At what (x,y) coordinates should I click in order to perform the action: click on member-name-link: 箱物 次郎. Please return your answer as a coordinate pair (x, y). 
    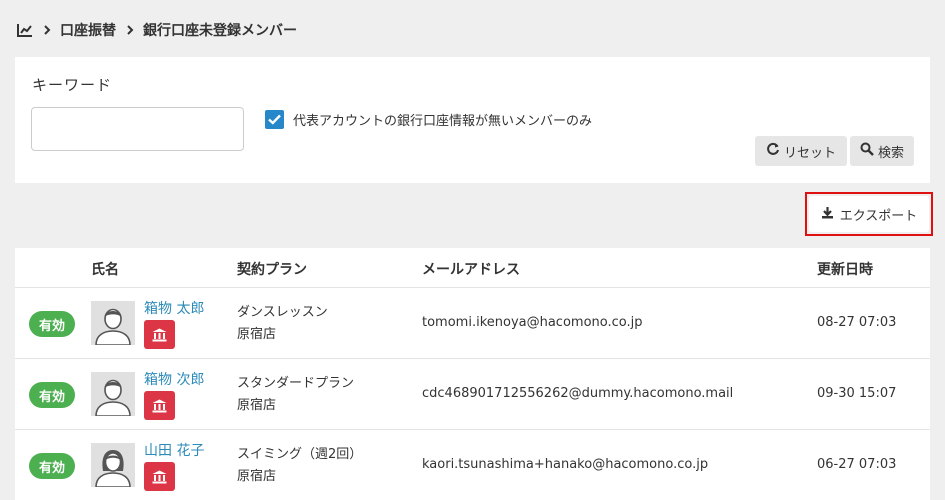
    Looking at the image, I should click on (174, 379).